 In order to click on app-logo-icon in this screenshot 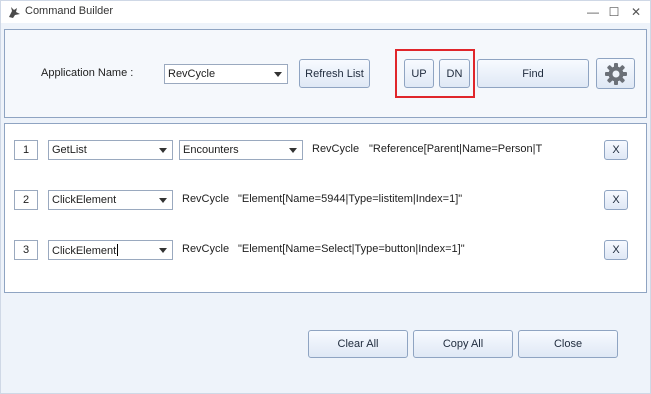, I will do `click(15, 12)`.